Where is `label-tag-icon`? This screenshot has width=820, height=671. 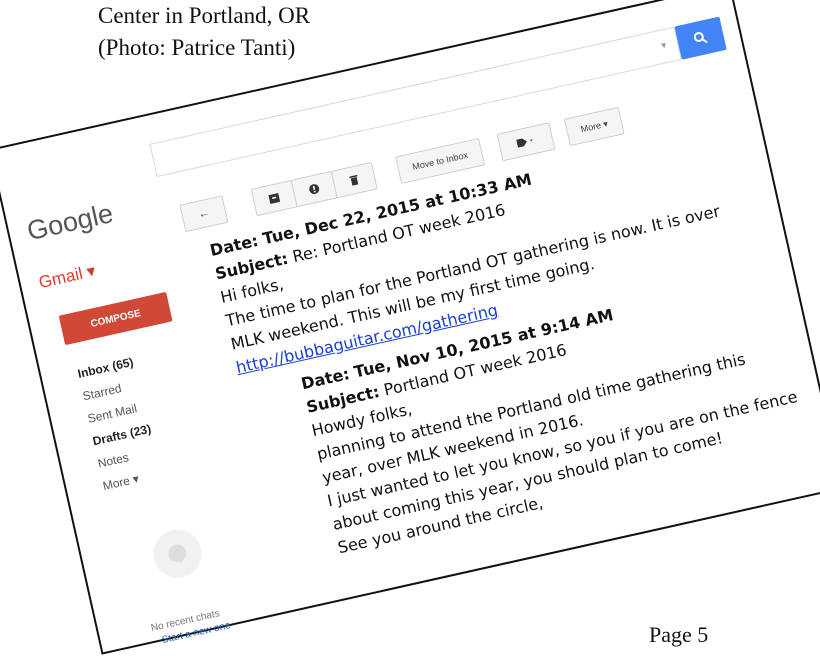 label-tag-icon is located at coordinates (524, 143).